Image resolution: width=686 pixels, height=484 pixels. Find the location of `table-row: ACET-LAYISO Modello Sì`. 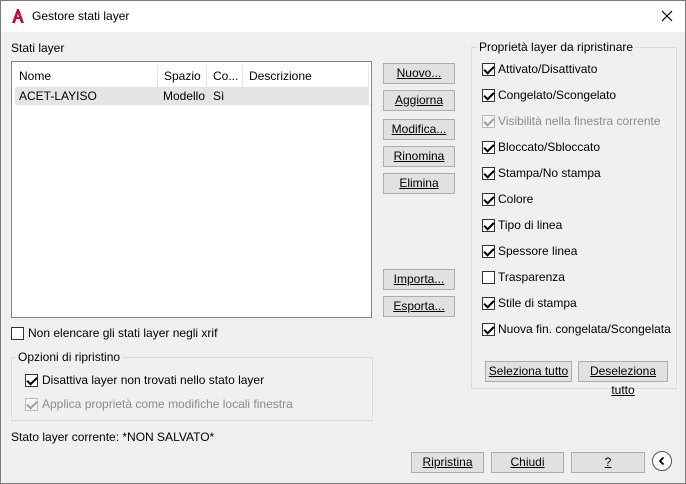

table-row: ACET-LAYISO Modello Sì is located at coordinates (192, 96).